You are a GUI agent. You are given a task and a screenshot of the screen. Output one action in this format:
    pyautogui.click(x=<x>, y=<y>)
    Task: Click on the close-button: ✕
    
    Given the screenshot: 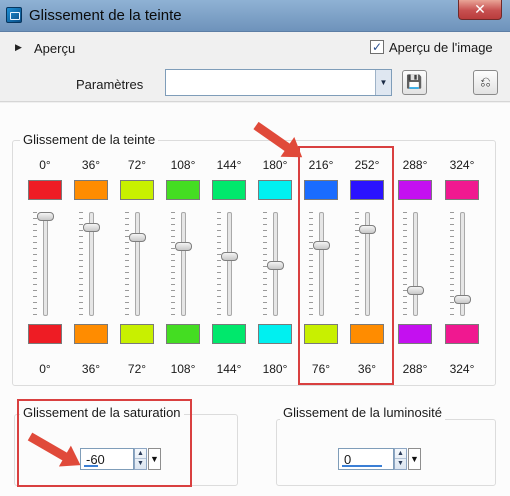 What is the action you would take?
    pyautogui.click(x=480, y=10)
    